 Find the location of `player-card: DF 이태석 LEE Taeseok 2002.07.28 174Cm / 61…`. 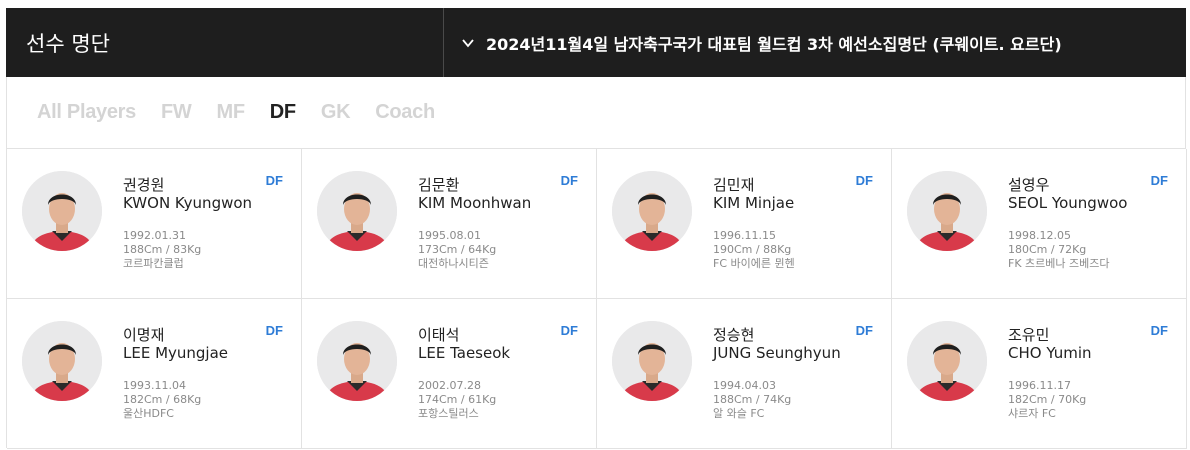

player-card: DF 이태석 LEE Taeseok 2002.07.28 174Cm / 61… is located at coordinates (449, 374).